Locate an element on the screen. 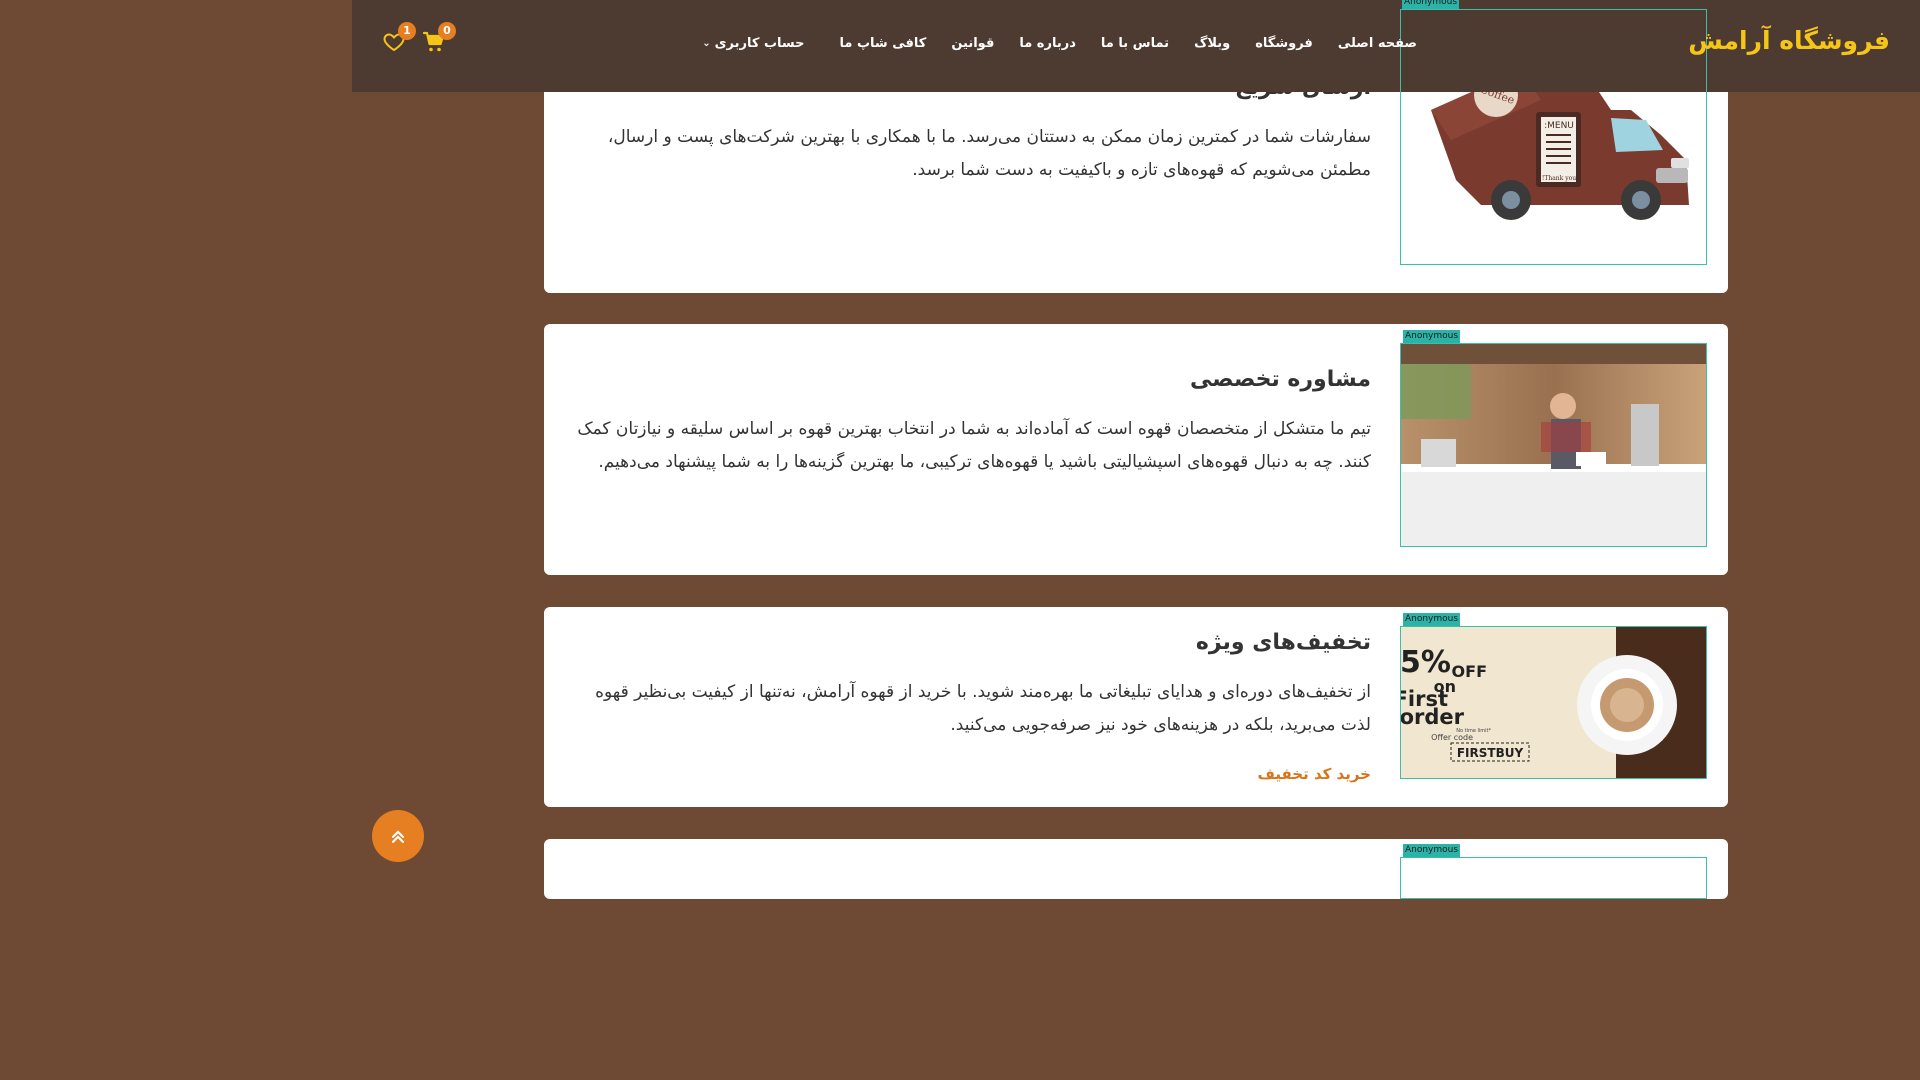 The image size is (1920, 1080). wishlist-count-badge: 1 is located at coordinates (407, 31).